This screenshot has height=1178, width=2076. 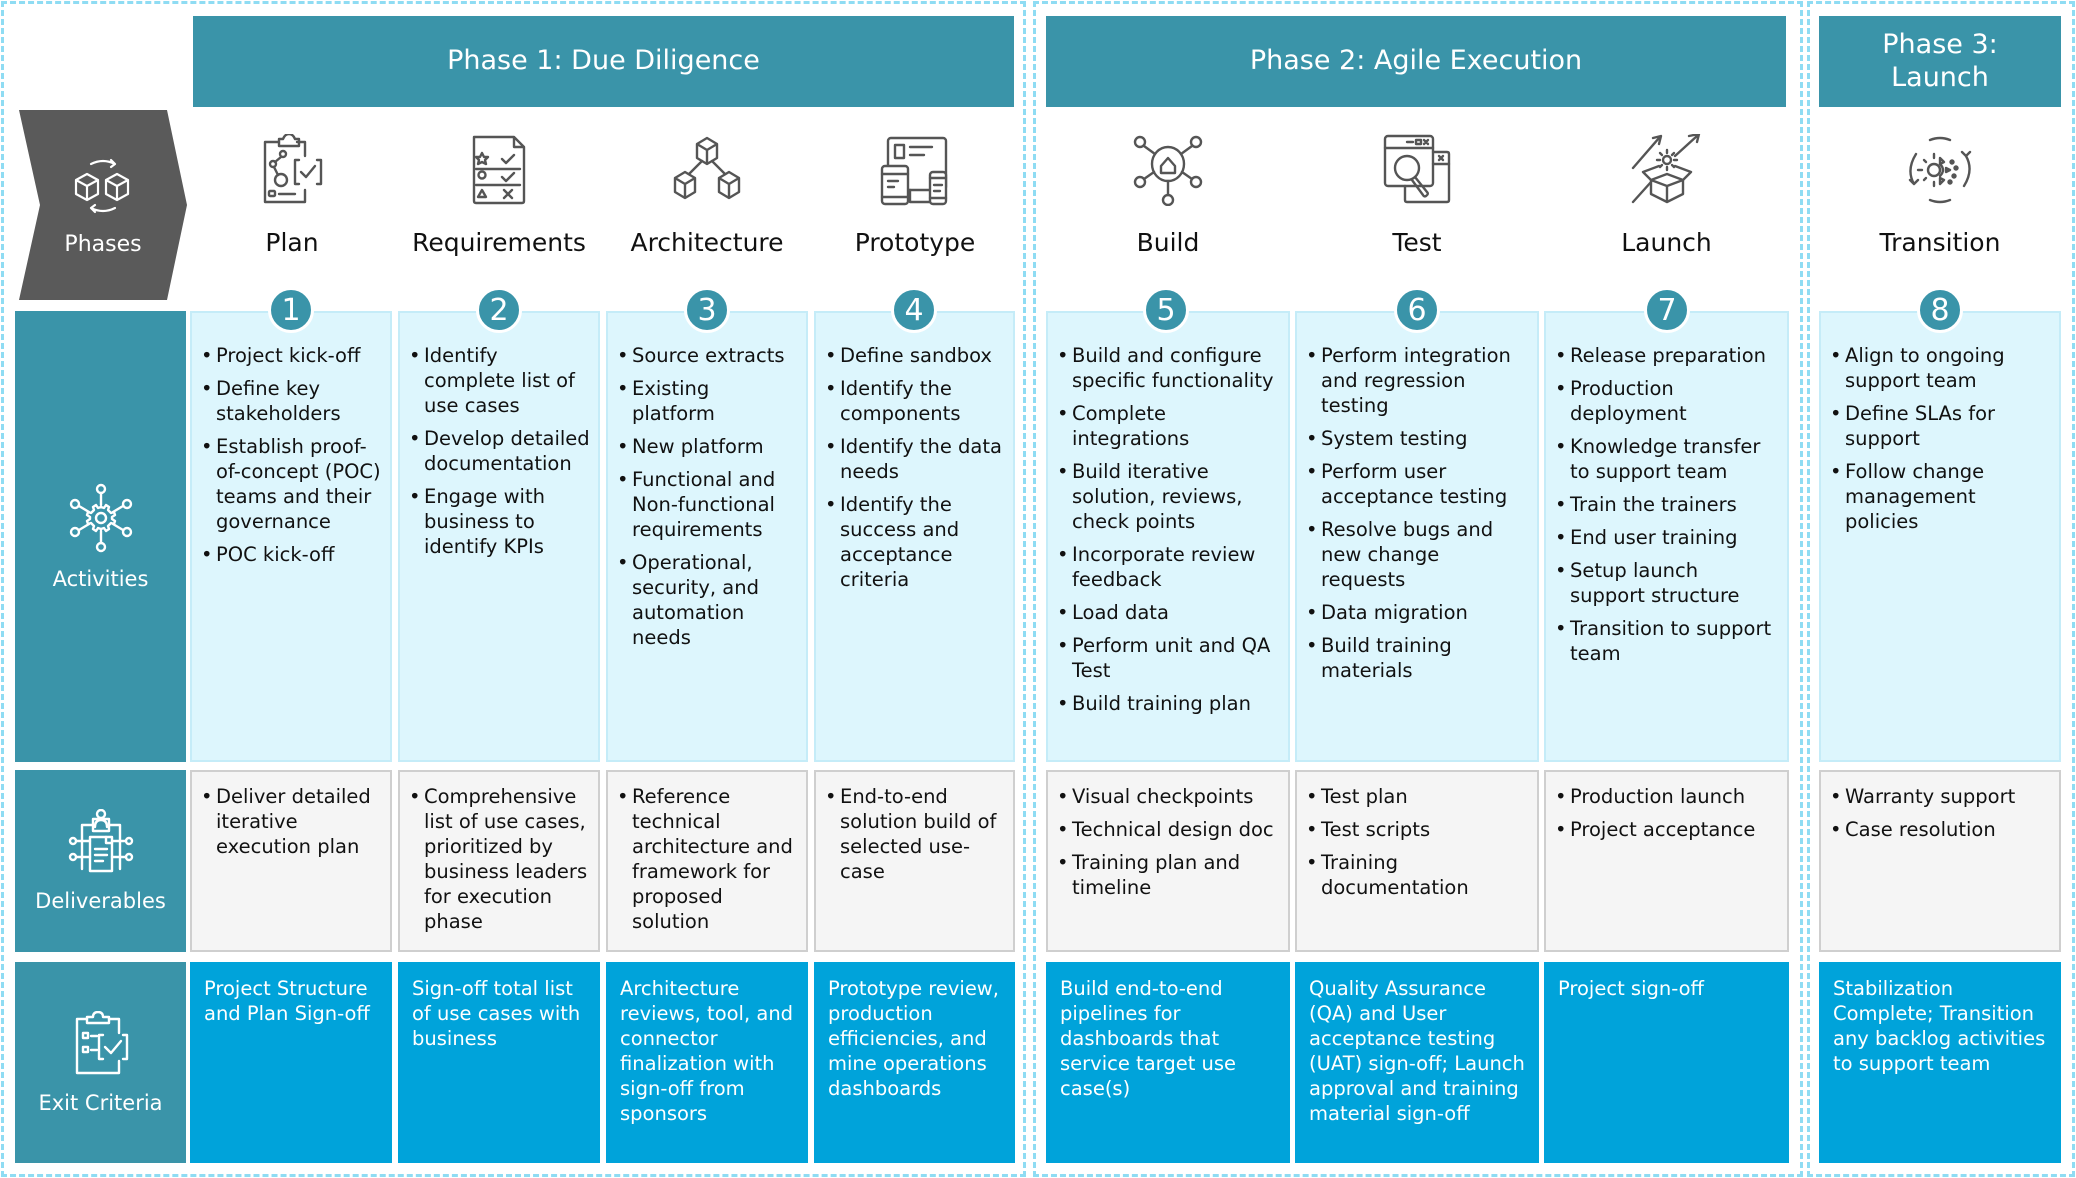 I want to click on step-number-badge: 5, so click(x=1166, y=310).